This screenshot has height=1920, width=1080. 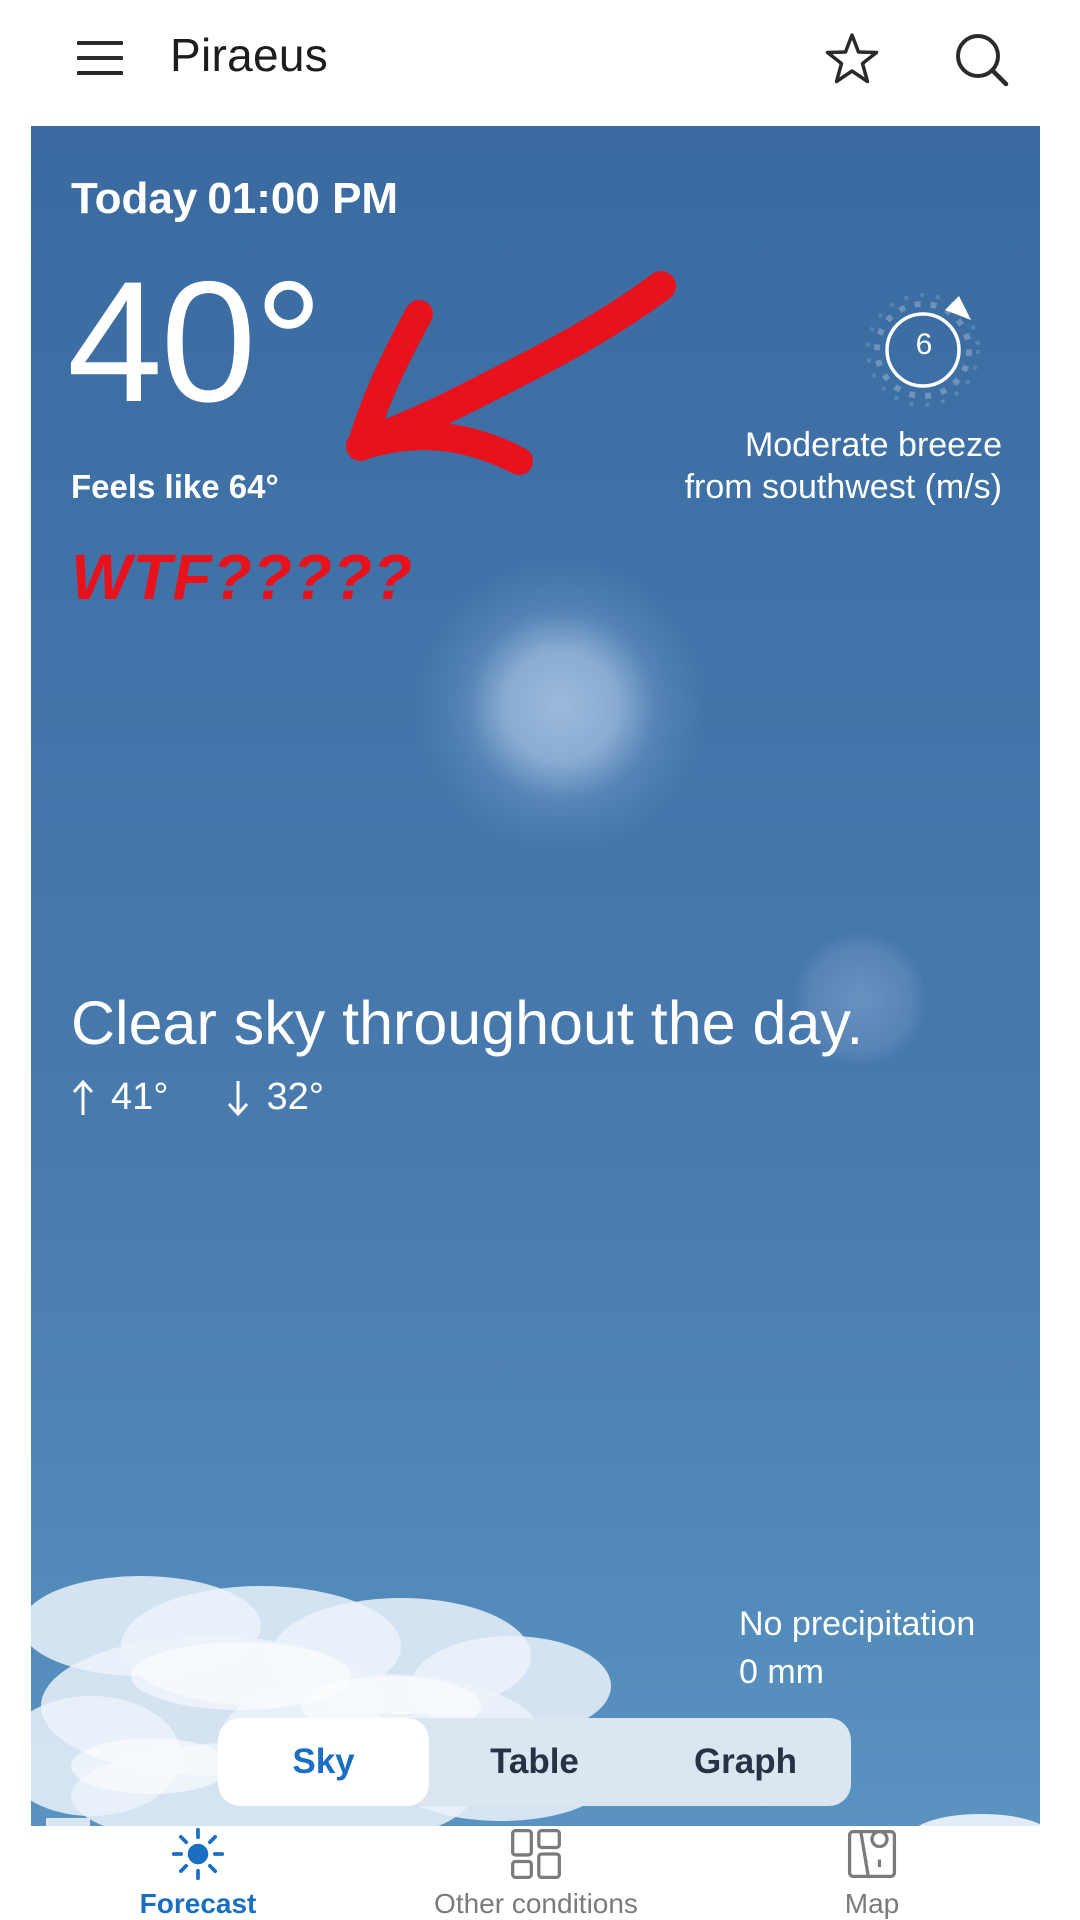 What do you see at coordinates (561, 706) in the screenshot?
I see `sun-illustration` at bounding box center [561, 706].